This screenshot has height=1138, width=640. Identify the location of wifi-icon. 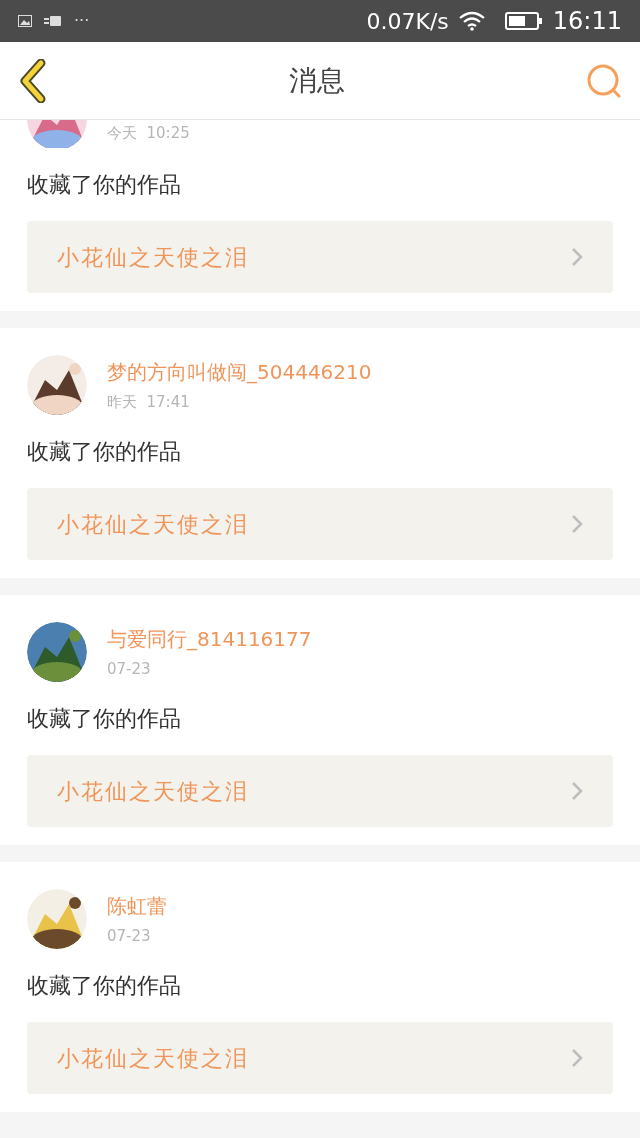
(471, 21).